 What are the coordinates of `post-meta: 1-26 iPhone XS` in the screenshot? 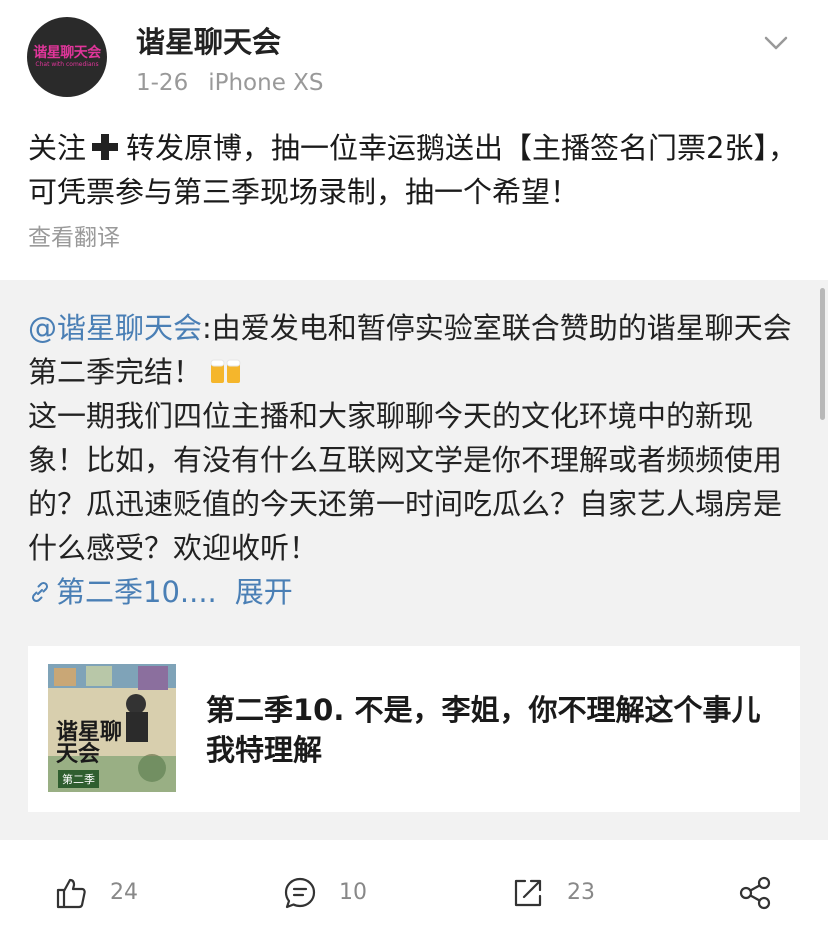 It's located at (230, 83).